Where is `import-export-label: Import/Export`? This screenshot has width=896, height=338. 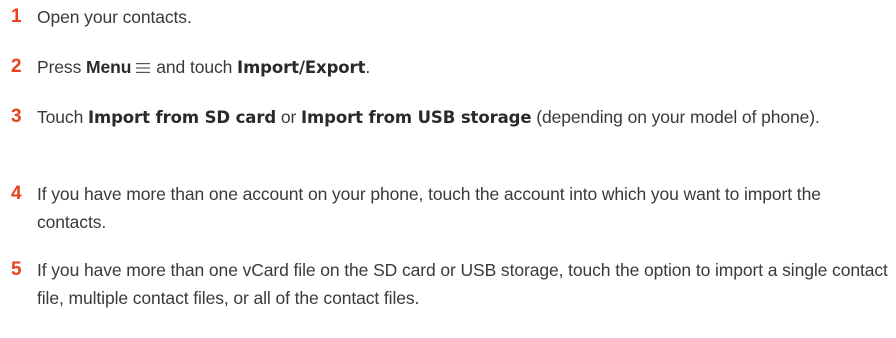 import-export-label: Import/Export is located at coordinates (301, 67).